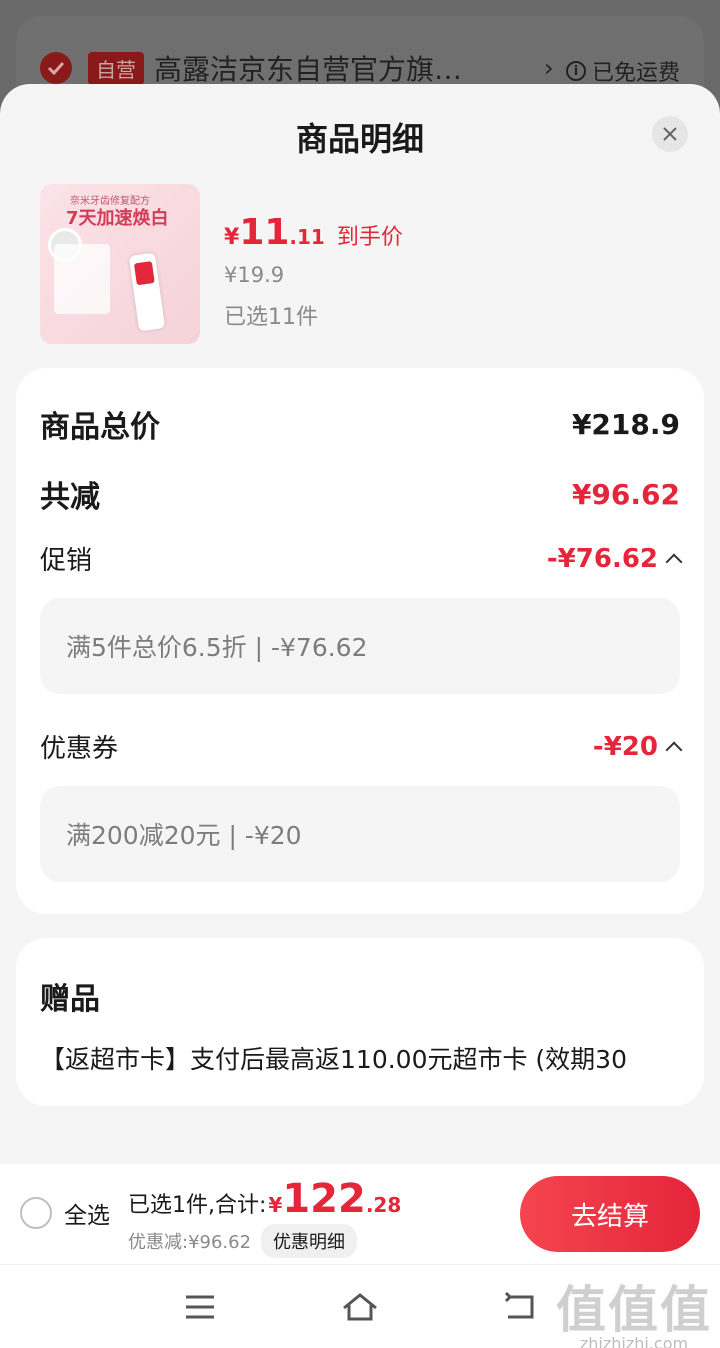 The image size is (720, 1348). I want to click on shipping-label: 已免运费, so click(635, 73).